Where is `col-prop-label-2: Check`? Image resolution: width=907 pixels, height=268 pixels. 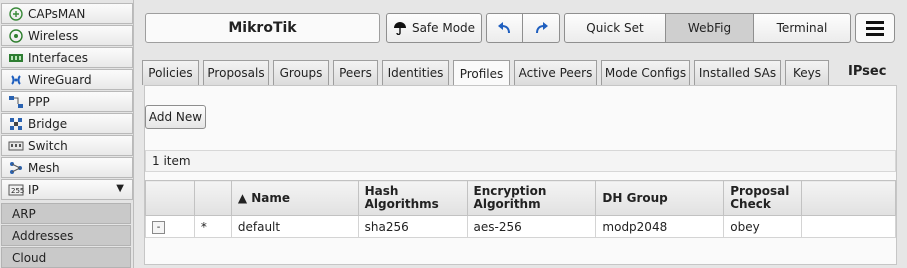
col-prop-label-2: Check is located at coordinates (750, 204).